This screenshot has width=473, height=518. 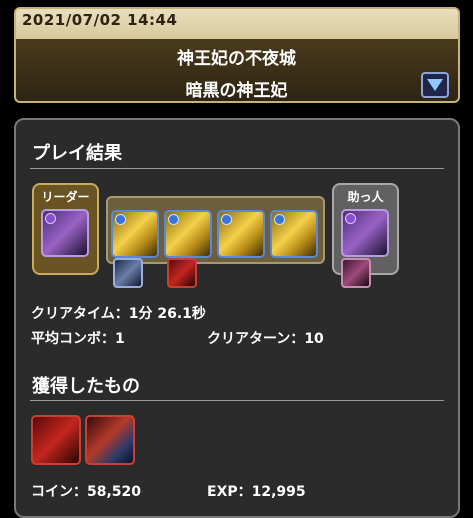 What do you see at coordinates (77, 153) in the screenshot?
I see `play-result-title: プレイ結果` at bounding box center [77, 153].